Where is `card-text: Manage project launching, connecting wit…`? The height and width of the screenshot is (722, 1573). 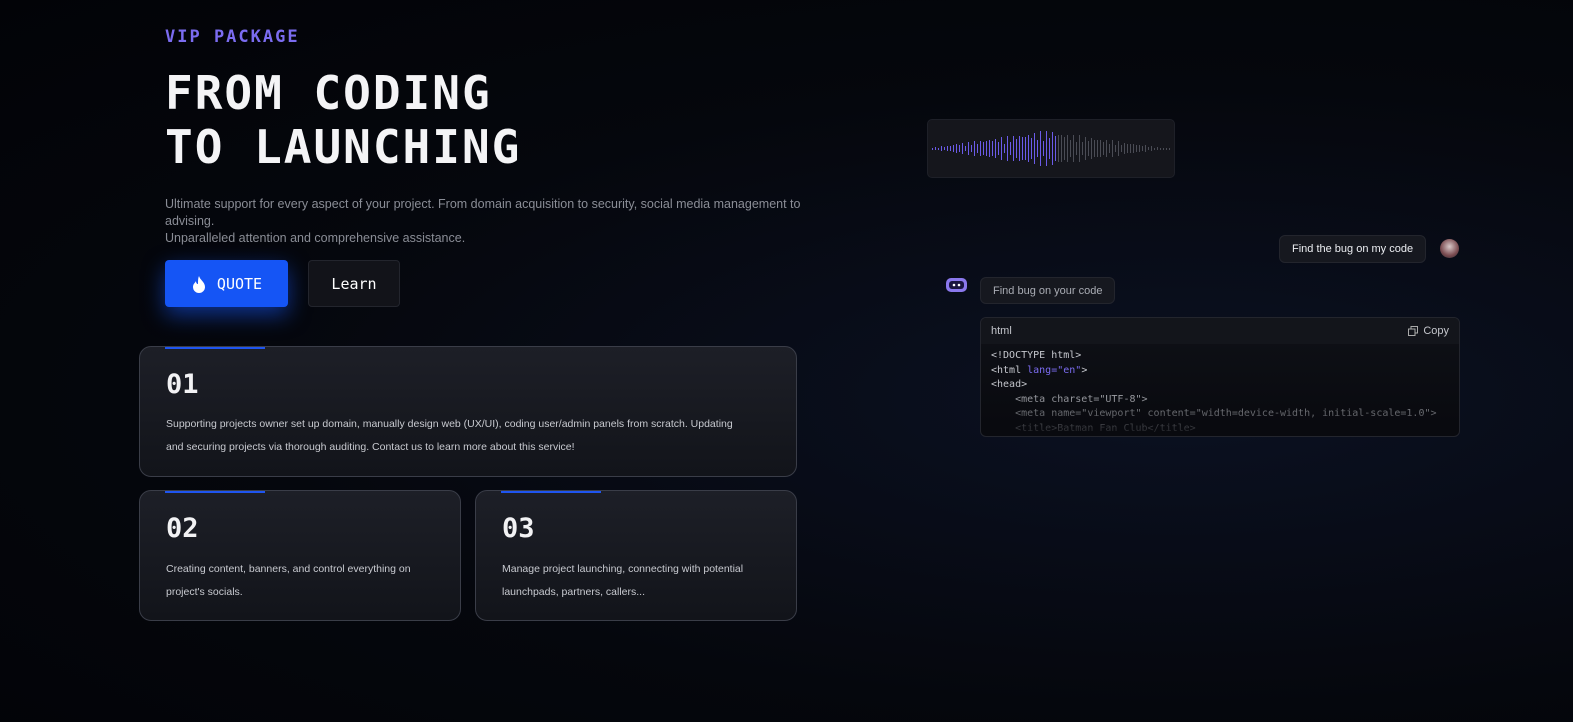 card-text: Manage project launching, connecting wit… is located at coordinates (622, 581).